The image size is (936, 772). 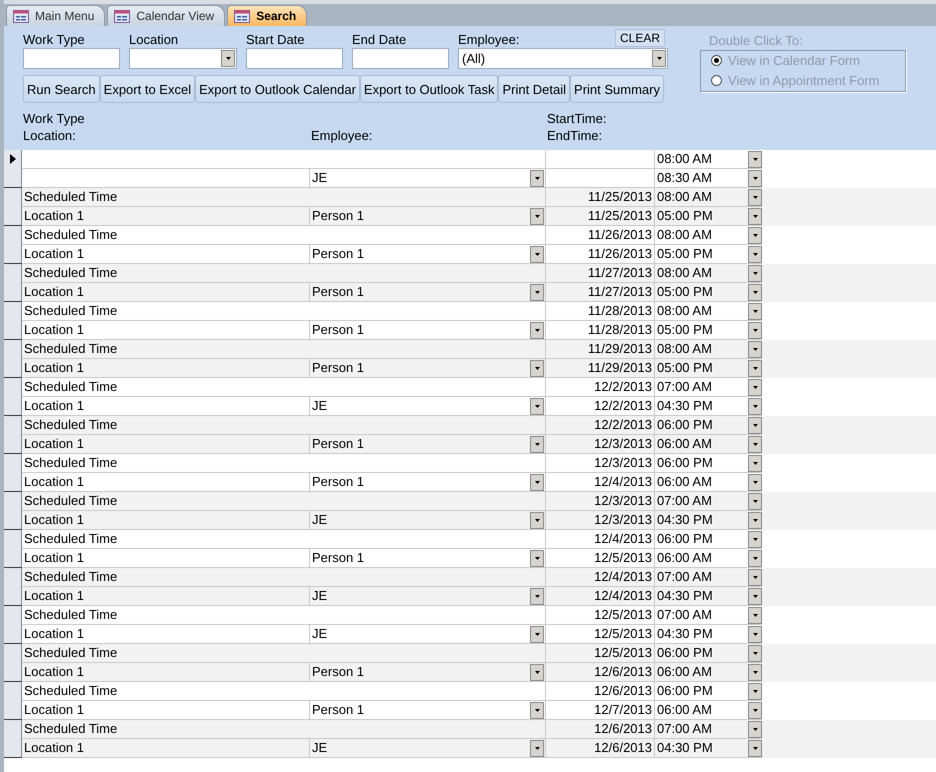 What do you see at coordinates (183, 58) in the screenshot?
I see `combo-field` at bounding box center [183, 58].